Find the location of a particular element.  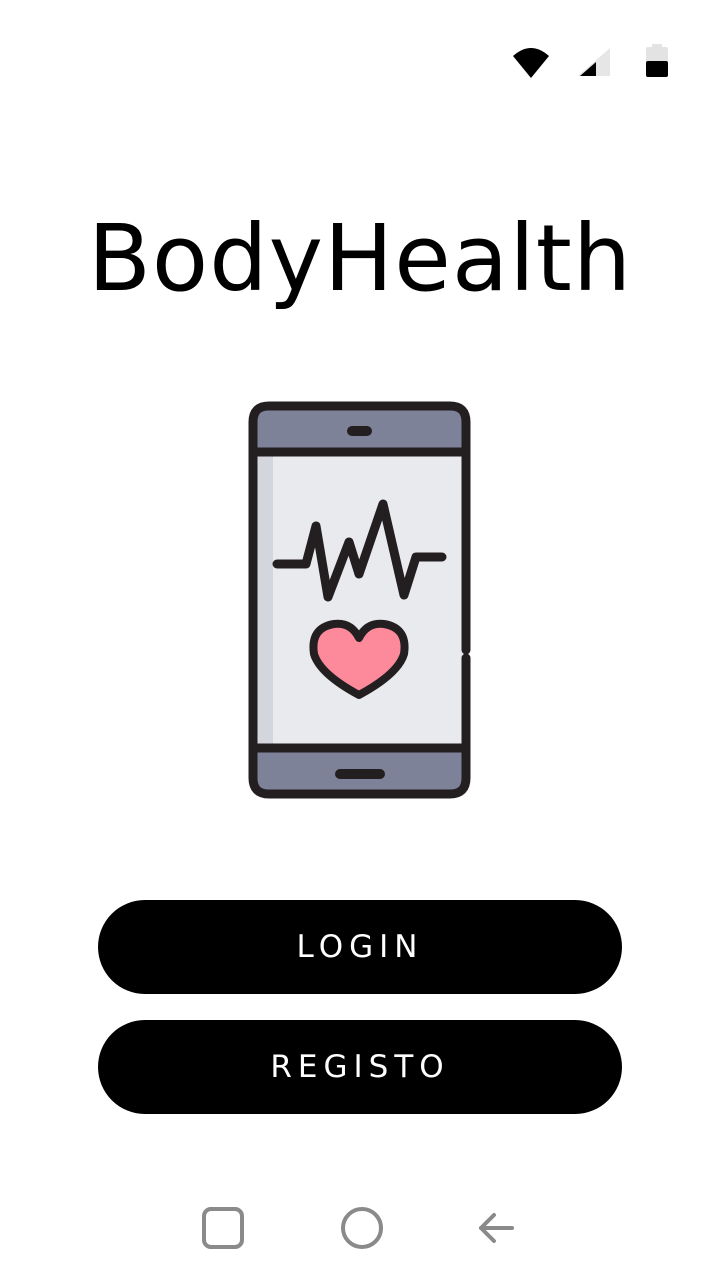

app-title: BodyHealth is located at coordinates (360, 258).